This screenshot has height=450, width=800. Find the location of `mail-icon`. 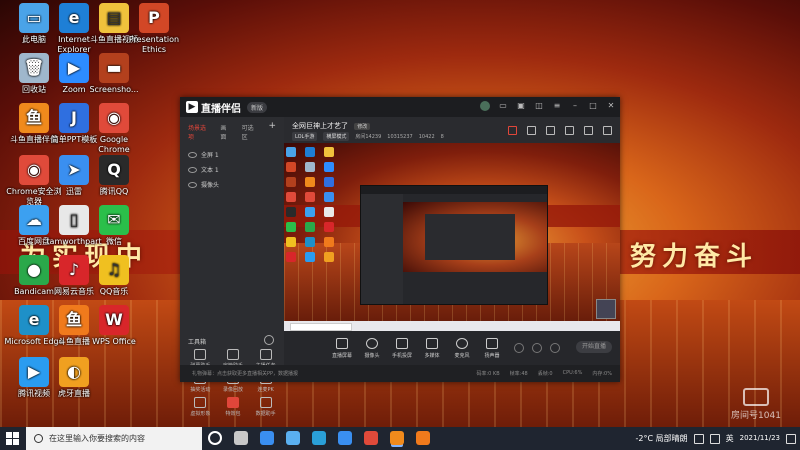

mail-icon is located at coordinates (267, 438).